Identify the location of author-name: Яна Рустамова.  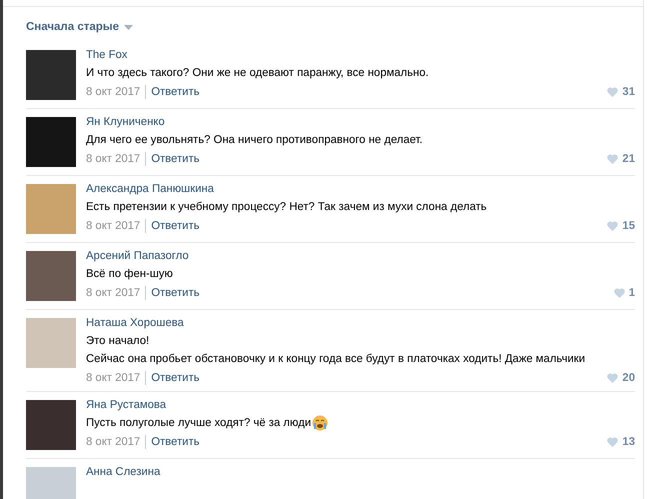
(126, 405).